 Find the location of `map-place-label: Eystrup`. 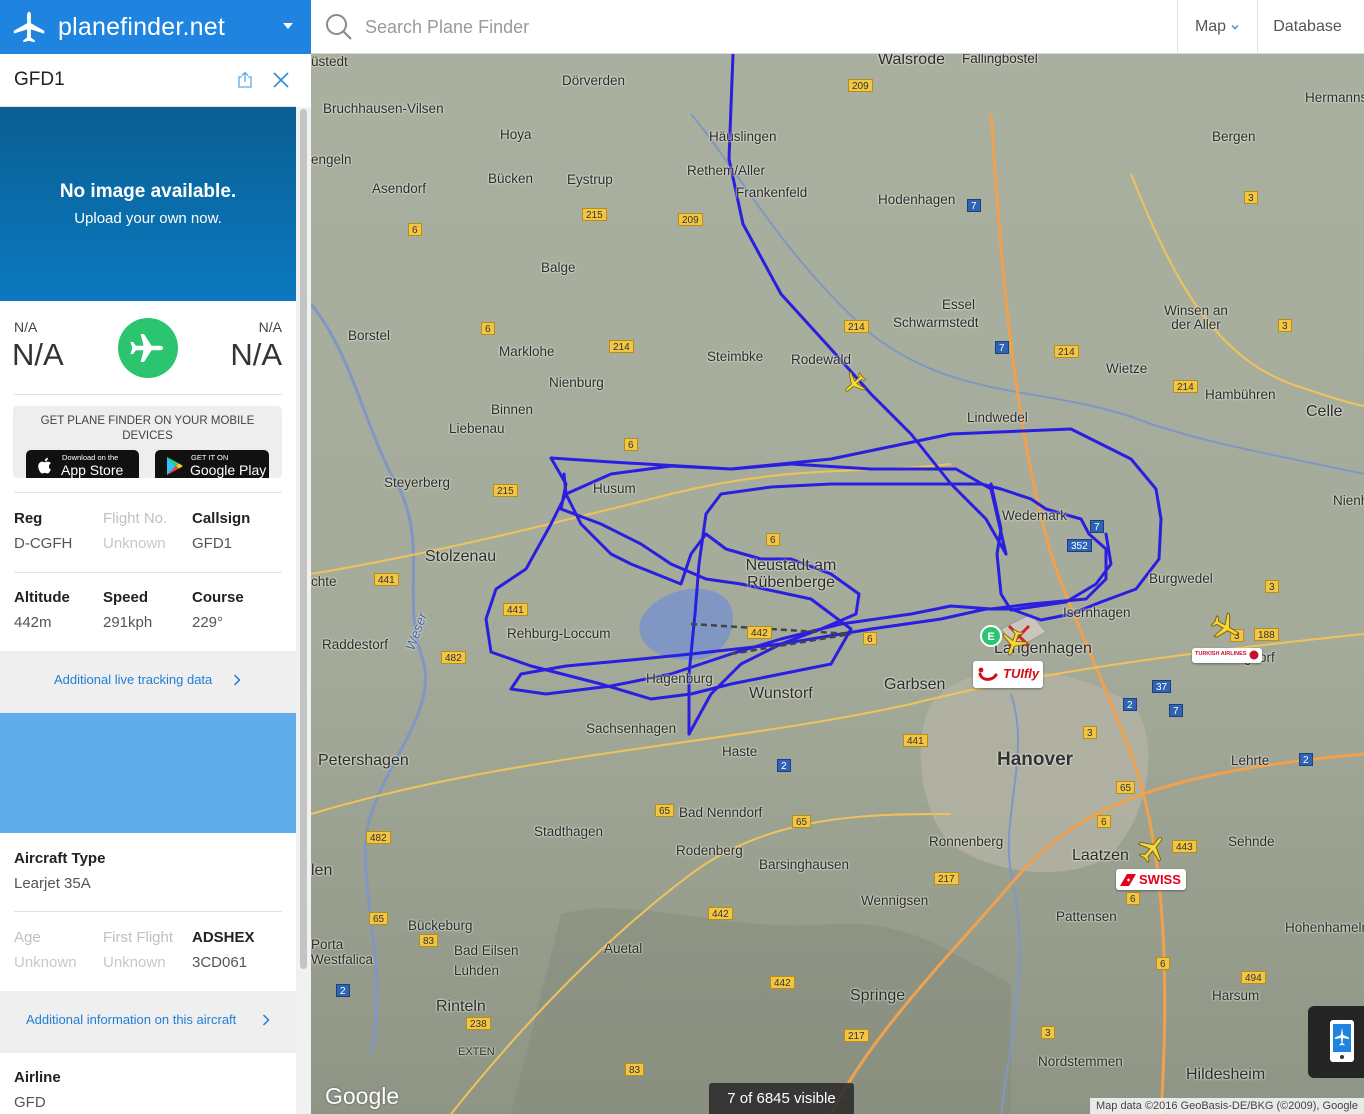

map-place-label: Eystrup is located at coordinates (590, 179).